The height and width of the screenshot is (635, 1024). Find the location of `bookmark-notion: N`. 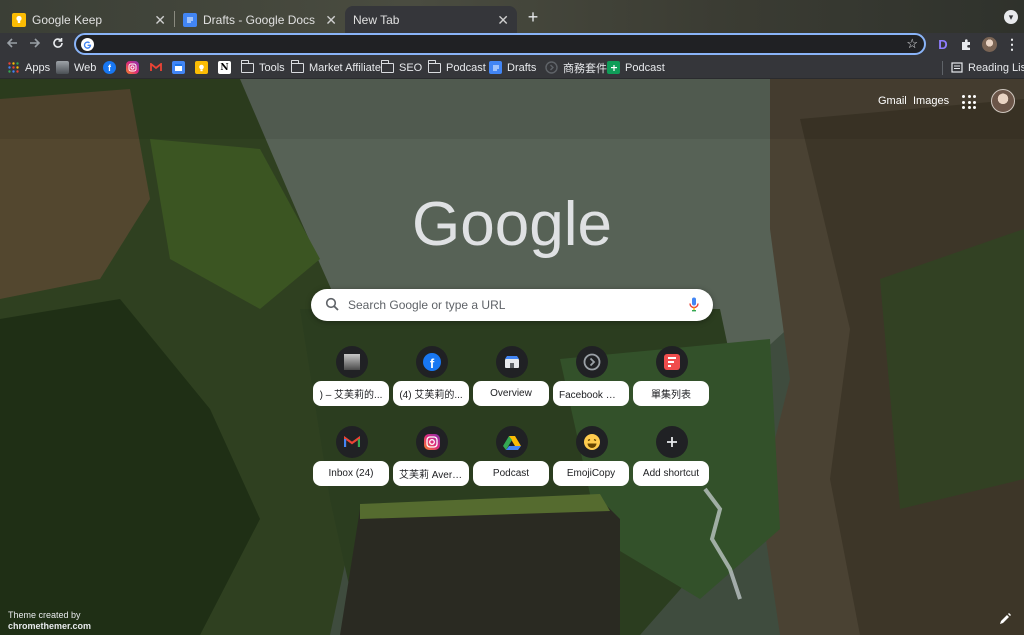

bookmark-notion: N is located at coordinates (227, 67).